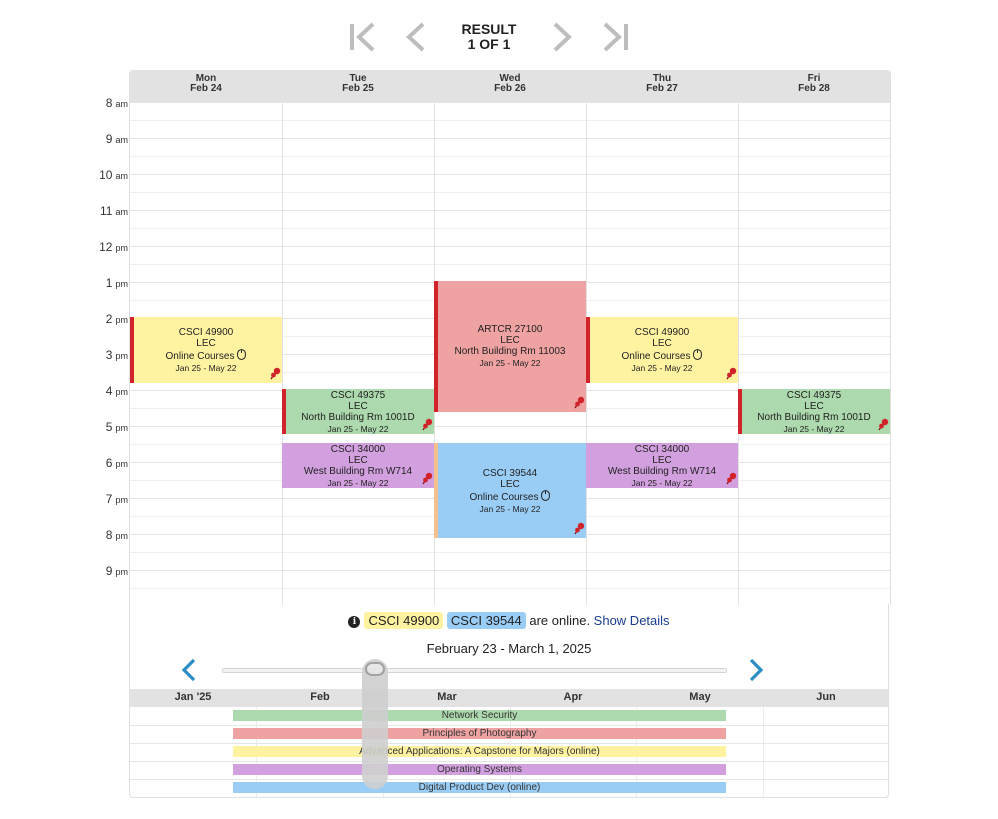 This screenshot has height=819, width=998. I want to click on hour-label: 6 pm, so click(116, 463).